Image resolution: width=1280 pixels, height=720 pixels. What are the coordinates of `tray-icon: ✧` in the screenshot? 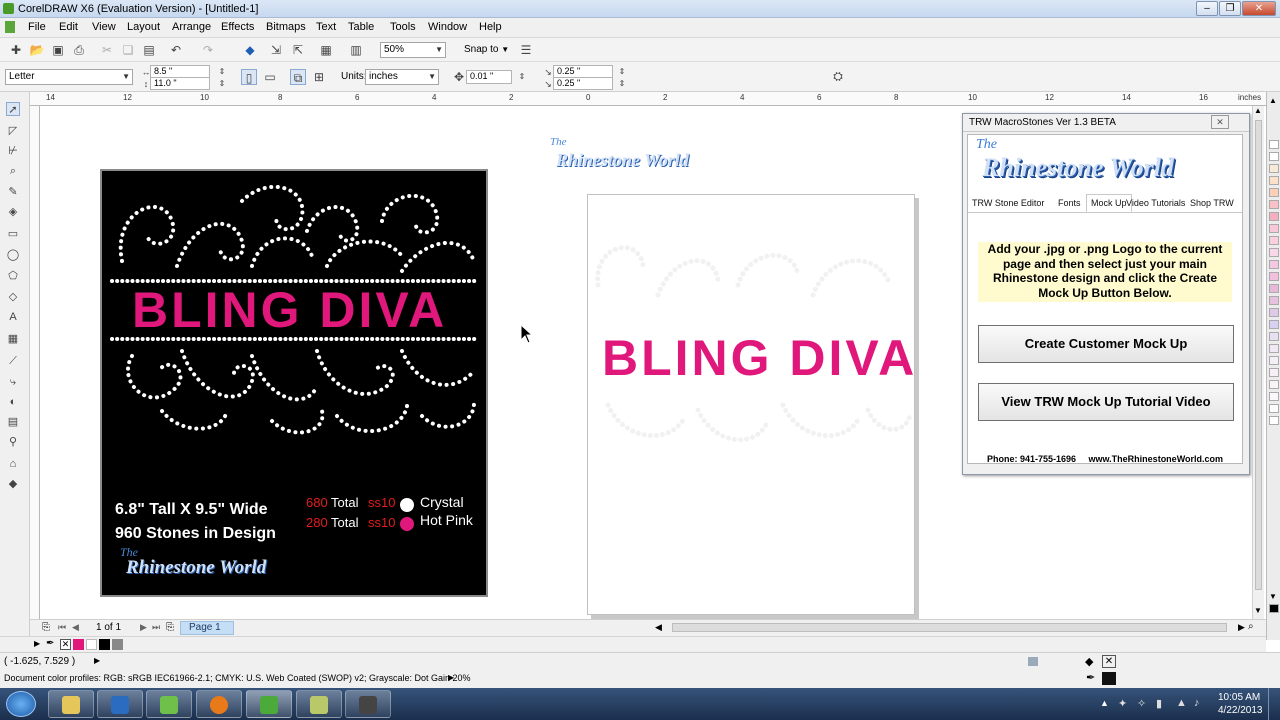 It's located at (1141, 703).